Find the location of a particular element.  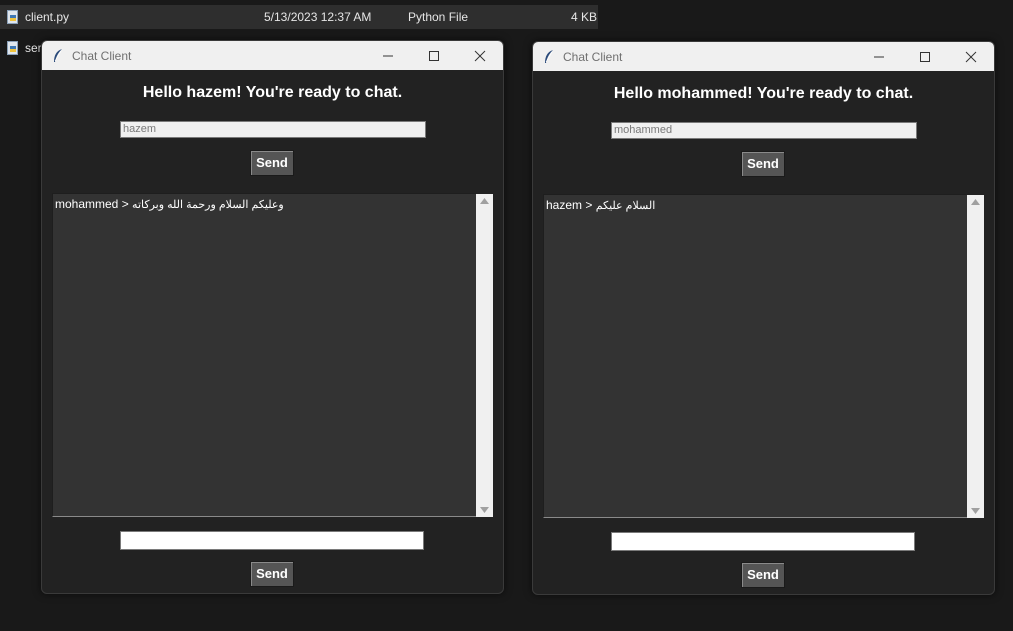

greeting-label: Hello mohammed! You're ready to chat. is located at coordinates (763, 93).